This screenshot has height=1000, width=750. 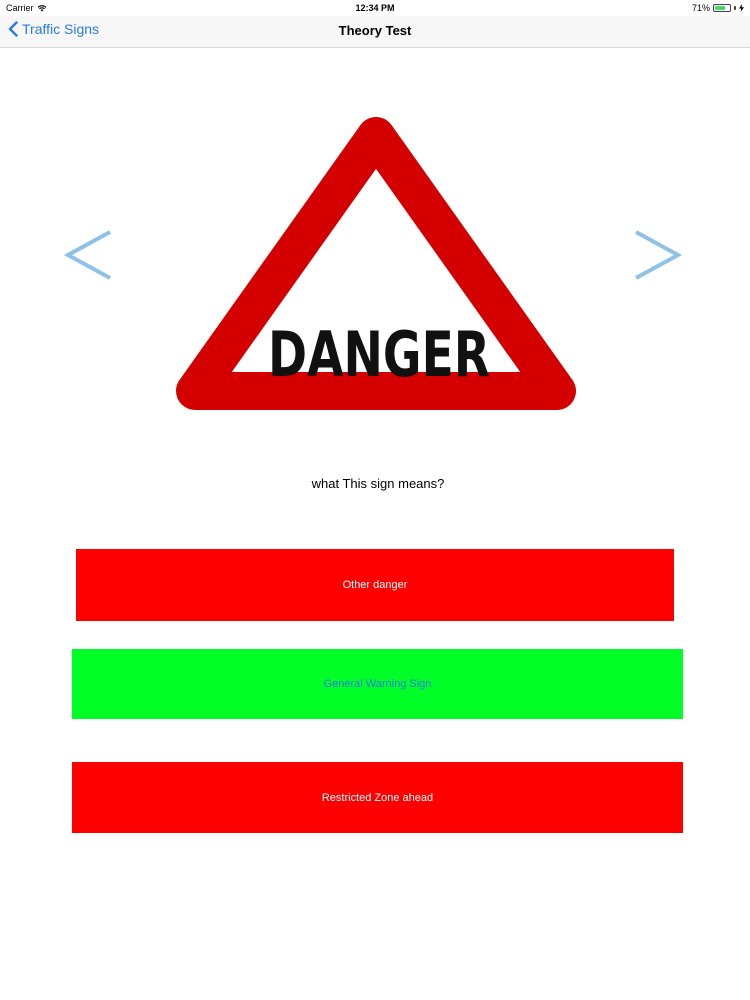 I want to click on status-time: 12:34 PM, so click(x=375, y=8).